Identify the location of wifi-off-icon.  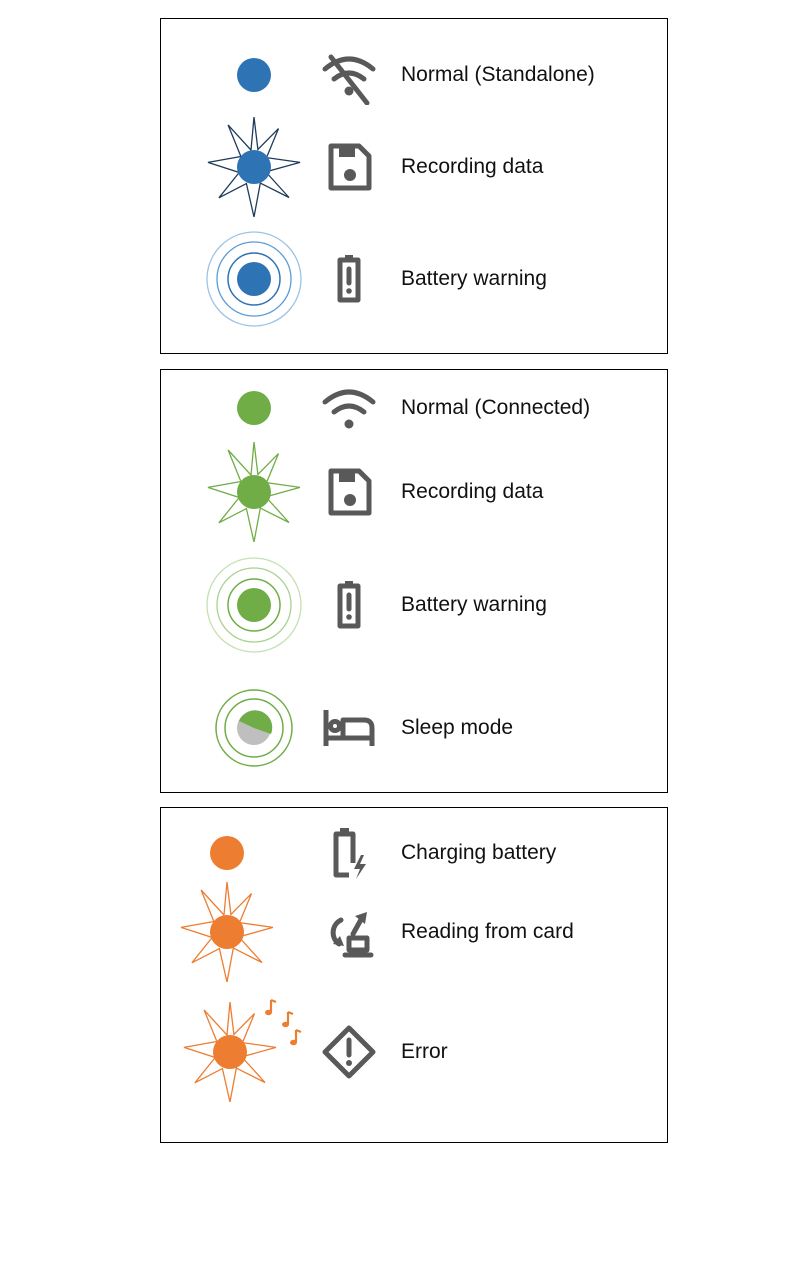
(349, 75).